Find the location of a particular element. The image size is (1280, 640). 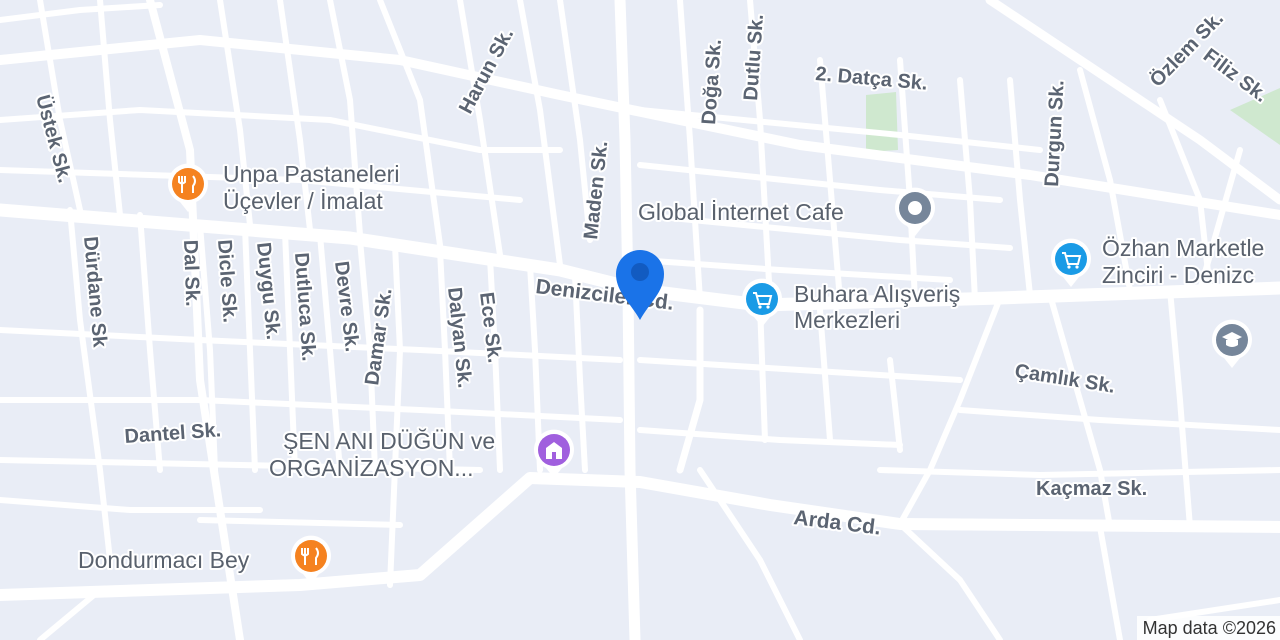

street-label-kacmaz: Kaçmaz Sk. is located at coordinates (1091, 489).